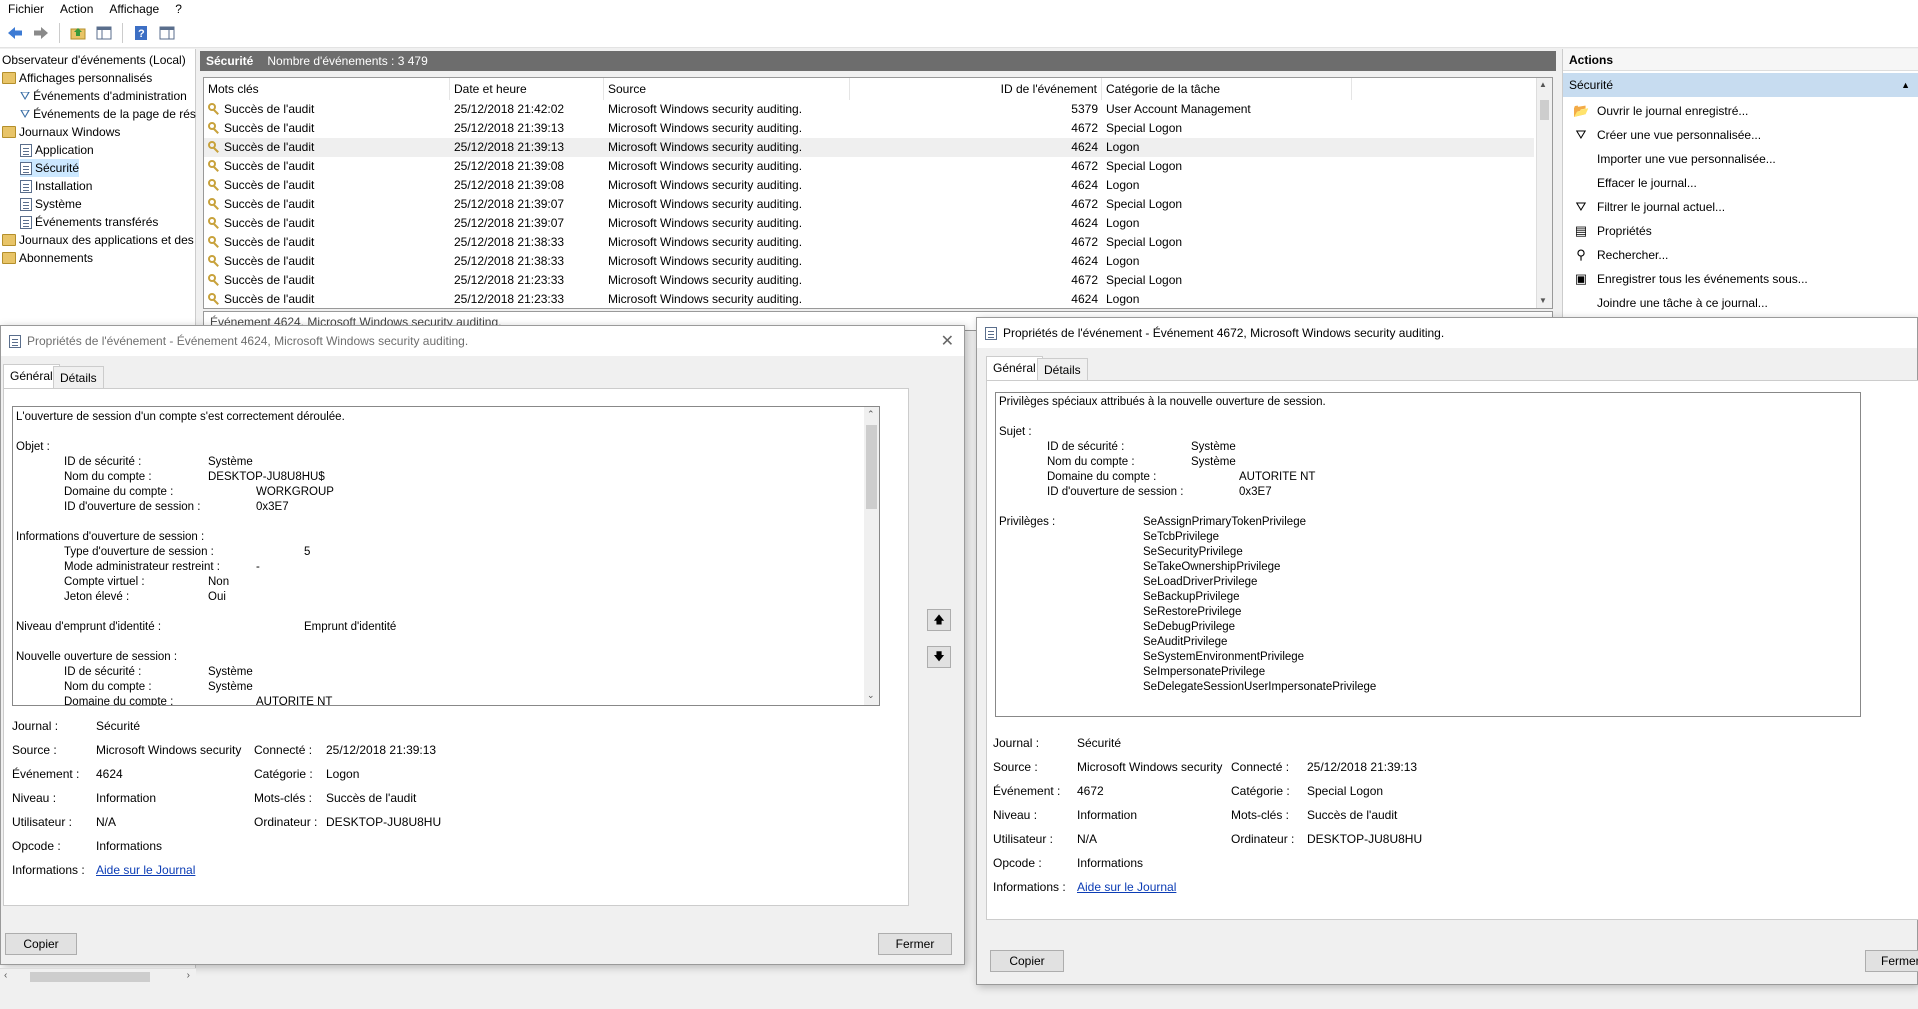 The height and width of the screenshot is (1009, 1918). What do you see at coordinates (1544, 85) in the screenshot?
I see `scroll-up-arrow-icon: ▲` at bounding box center [1544, 85].